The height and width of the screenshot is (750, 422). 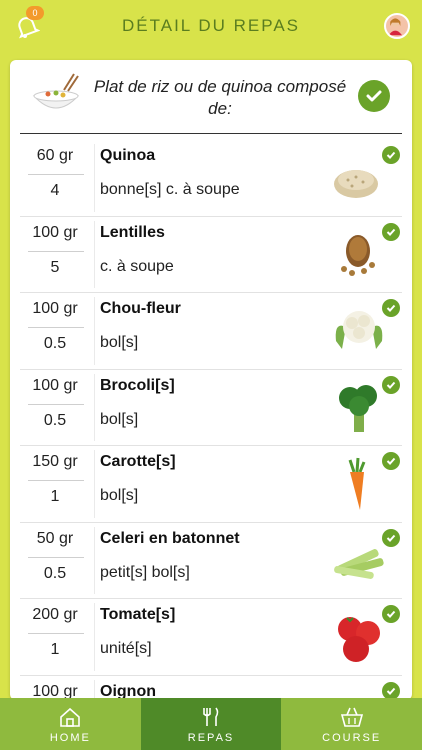 What do you see at coordinates (397, 26) in the screenshot?
I see `avatar` at bounding box center [397, 26].